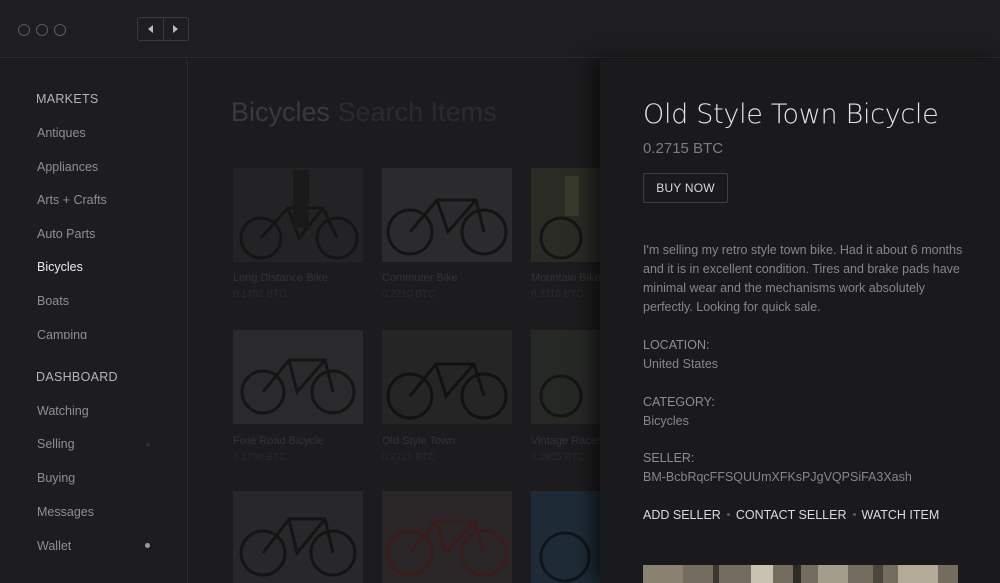 This screenshot has height=583, width=1000. I want to click on page-title-text: Bicycles, so click(281, 112).